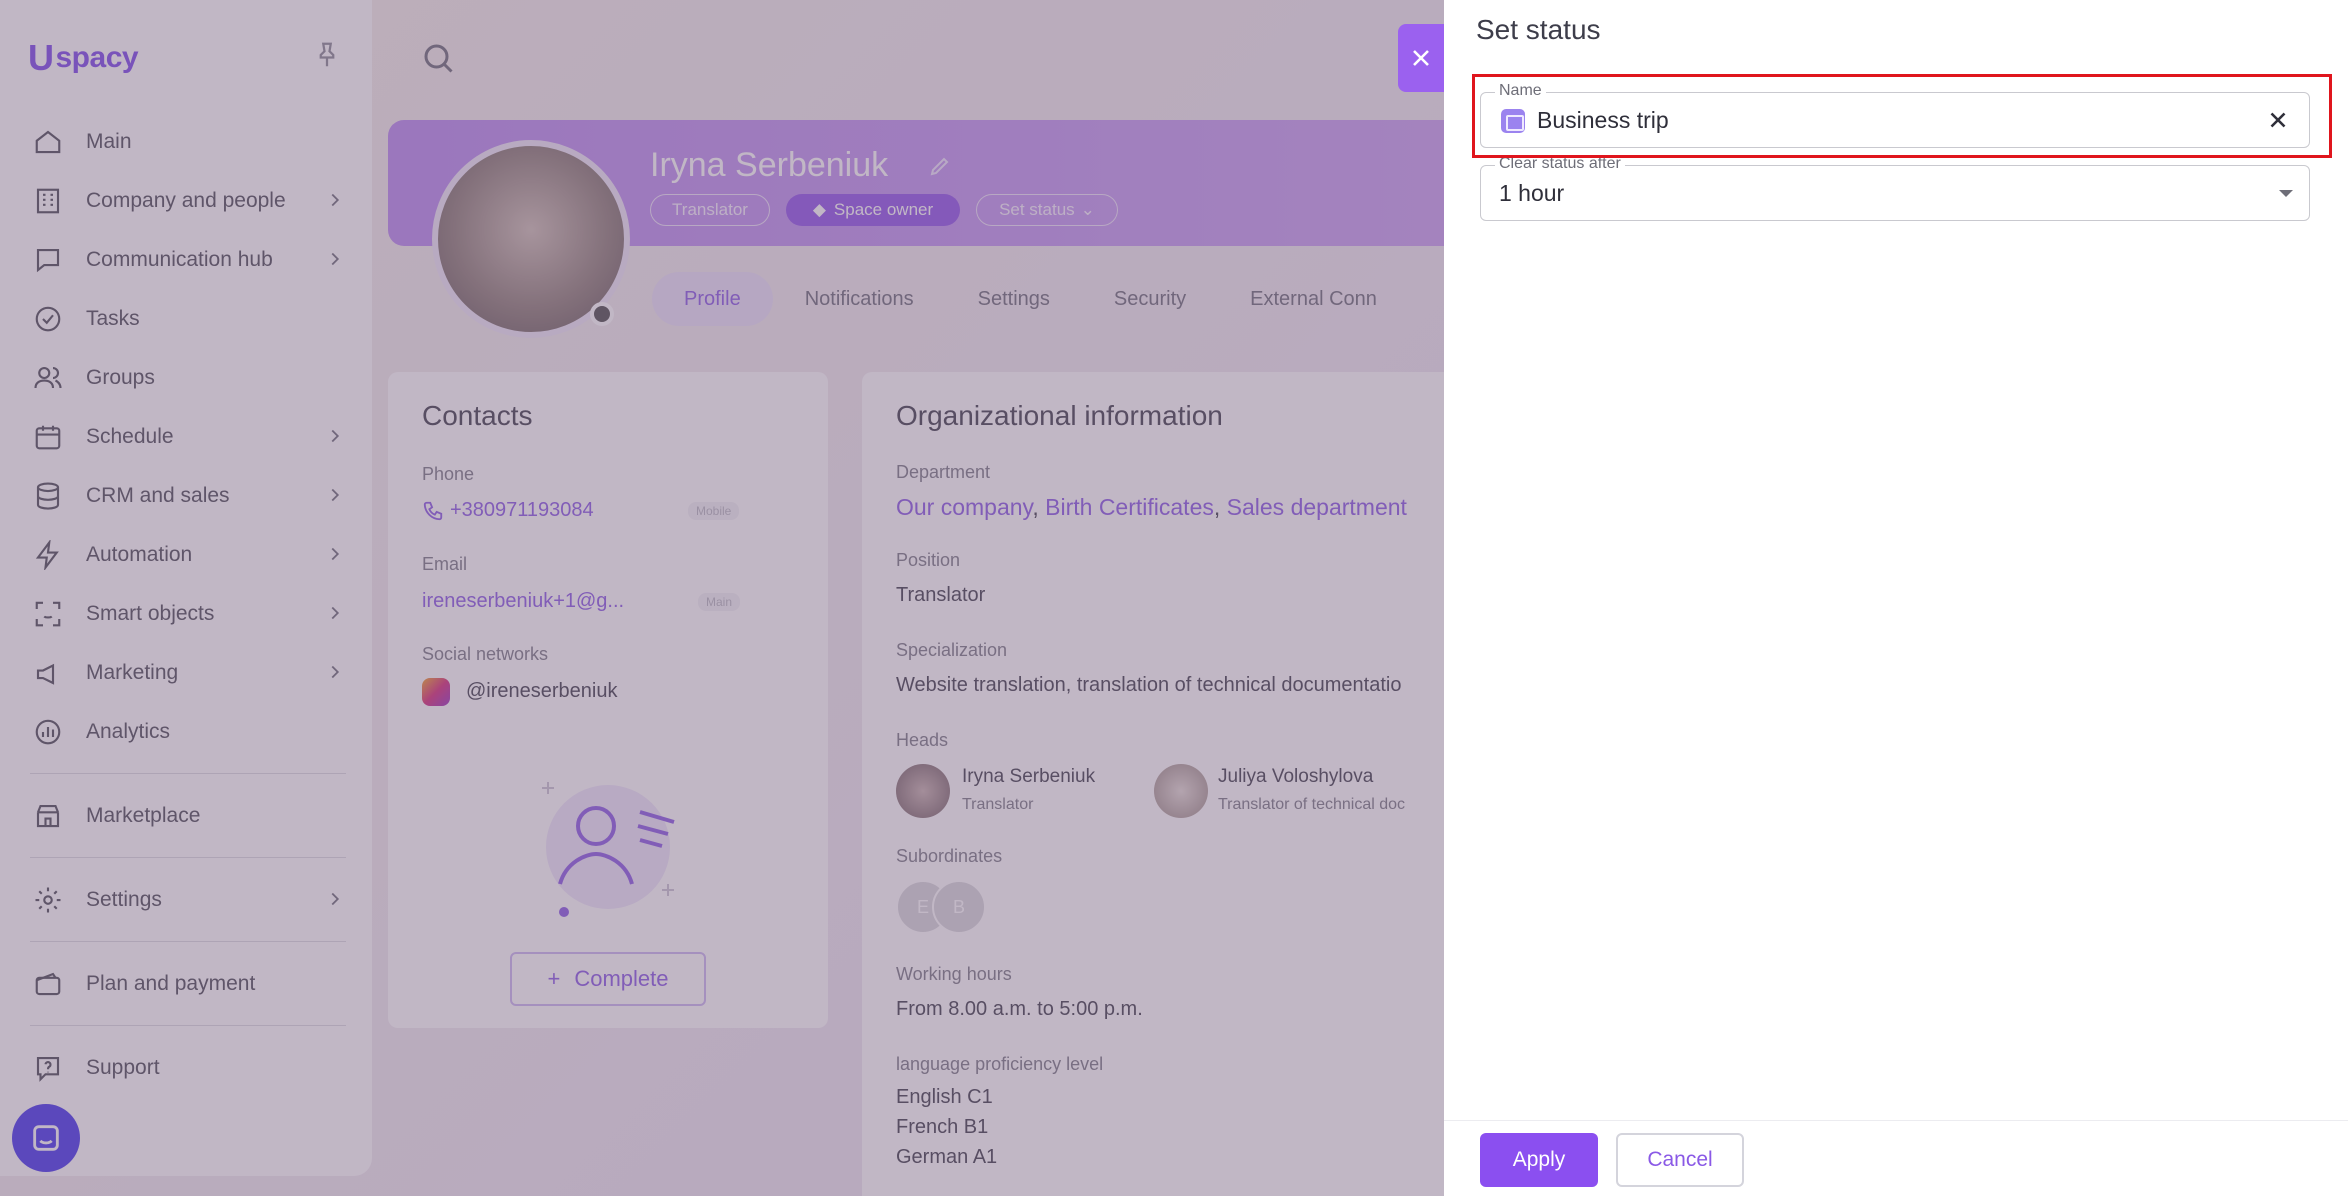 The image size is (2348, 1196). What do you see at coordinates (1538, 29) in the screenshot?
I see `drawer-title: Set status` at bounding box center [1538, 29].